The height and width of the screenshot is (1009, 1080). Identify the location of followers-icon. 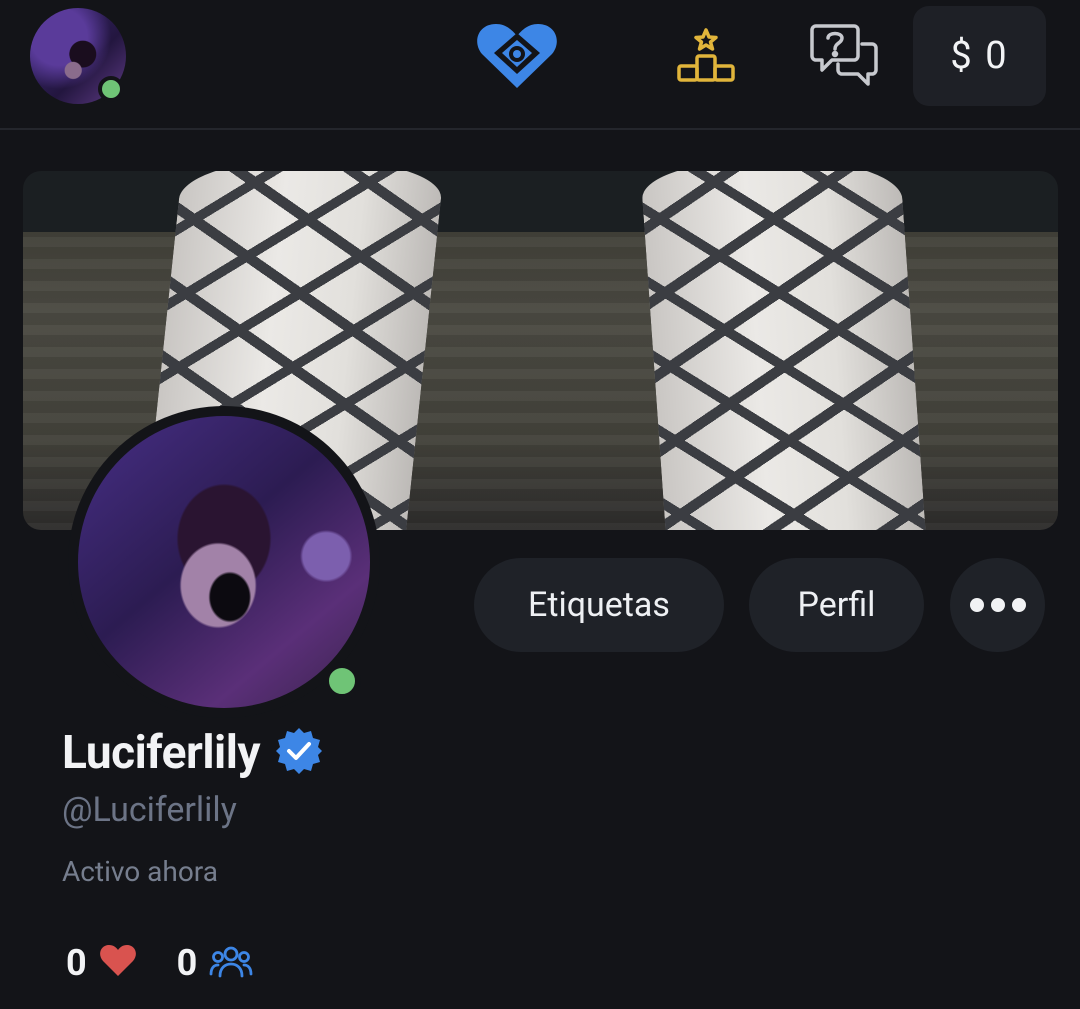
(231, 963).